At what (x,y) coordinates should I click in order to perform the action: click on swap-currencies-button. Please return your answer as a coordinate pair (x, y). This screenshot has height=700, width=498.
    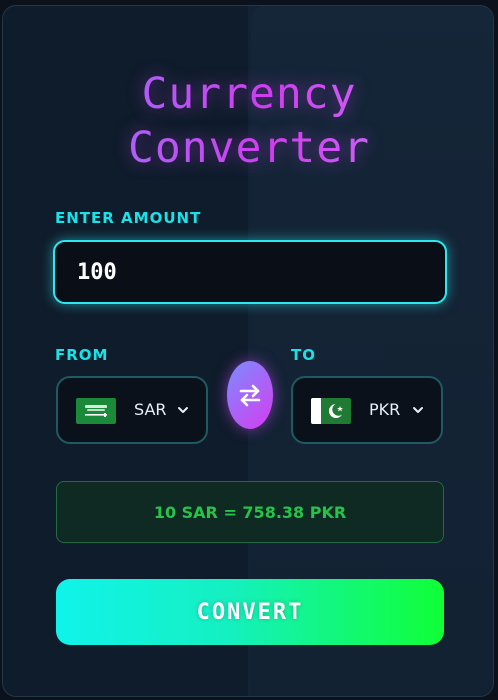
    Looking at the image, I should click on (250, 395).